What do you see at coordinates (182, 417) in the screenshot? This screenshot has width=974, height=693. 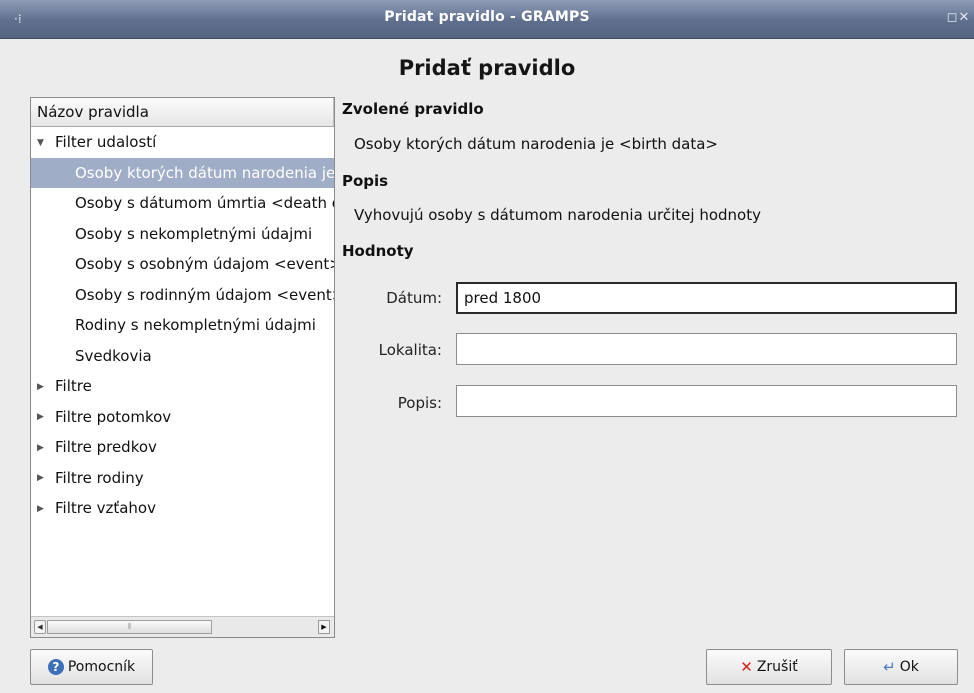 I see `tree-row-filtre-potomkov: ▶ Filtre potomkov` at bounding box center [182, 417].